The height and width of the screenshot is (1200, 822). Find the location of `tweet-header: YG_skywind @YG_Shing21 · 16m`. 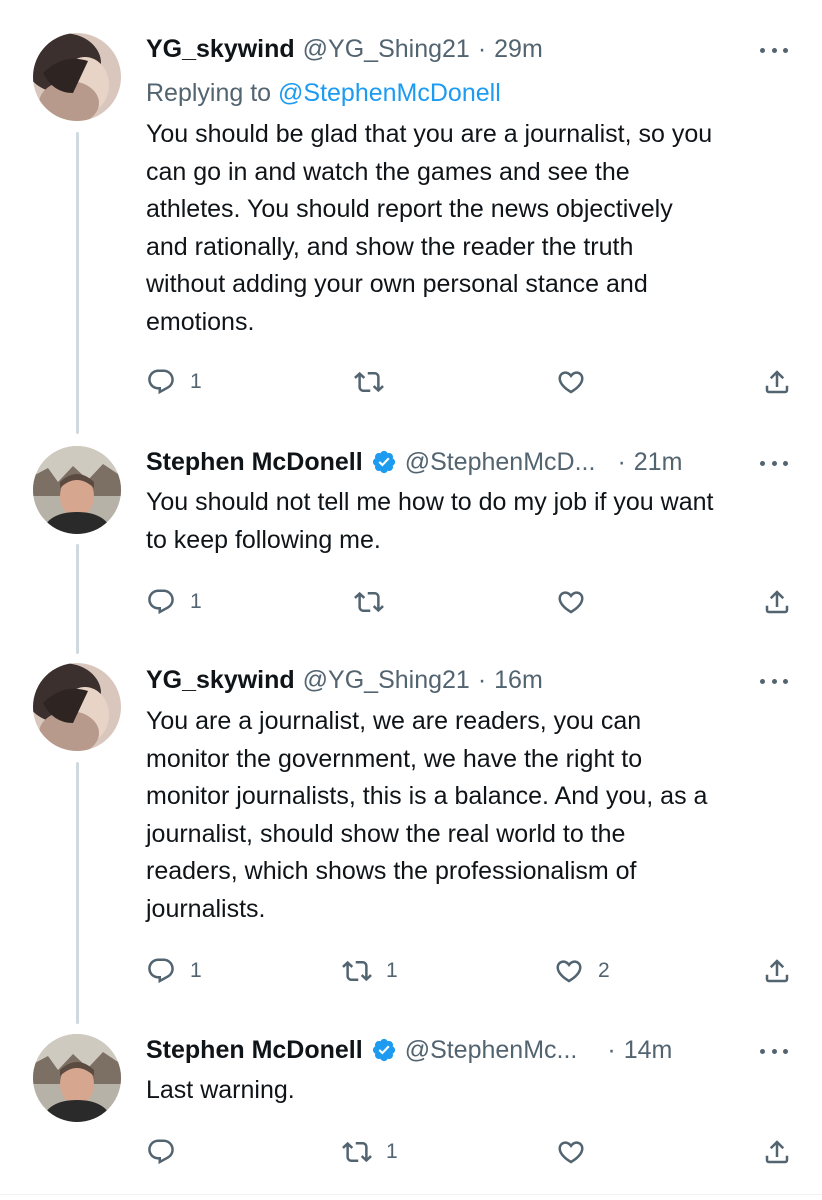

tweet-header: YG_skywind @YG_Shing21 · 16m is located at coordinates (464, 680).